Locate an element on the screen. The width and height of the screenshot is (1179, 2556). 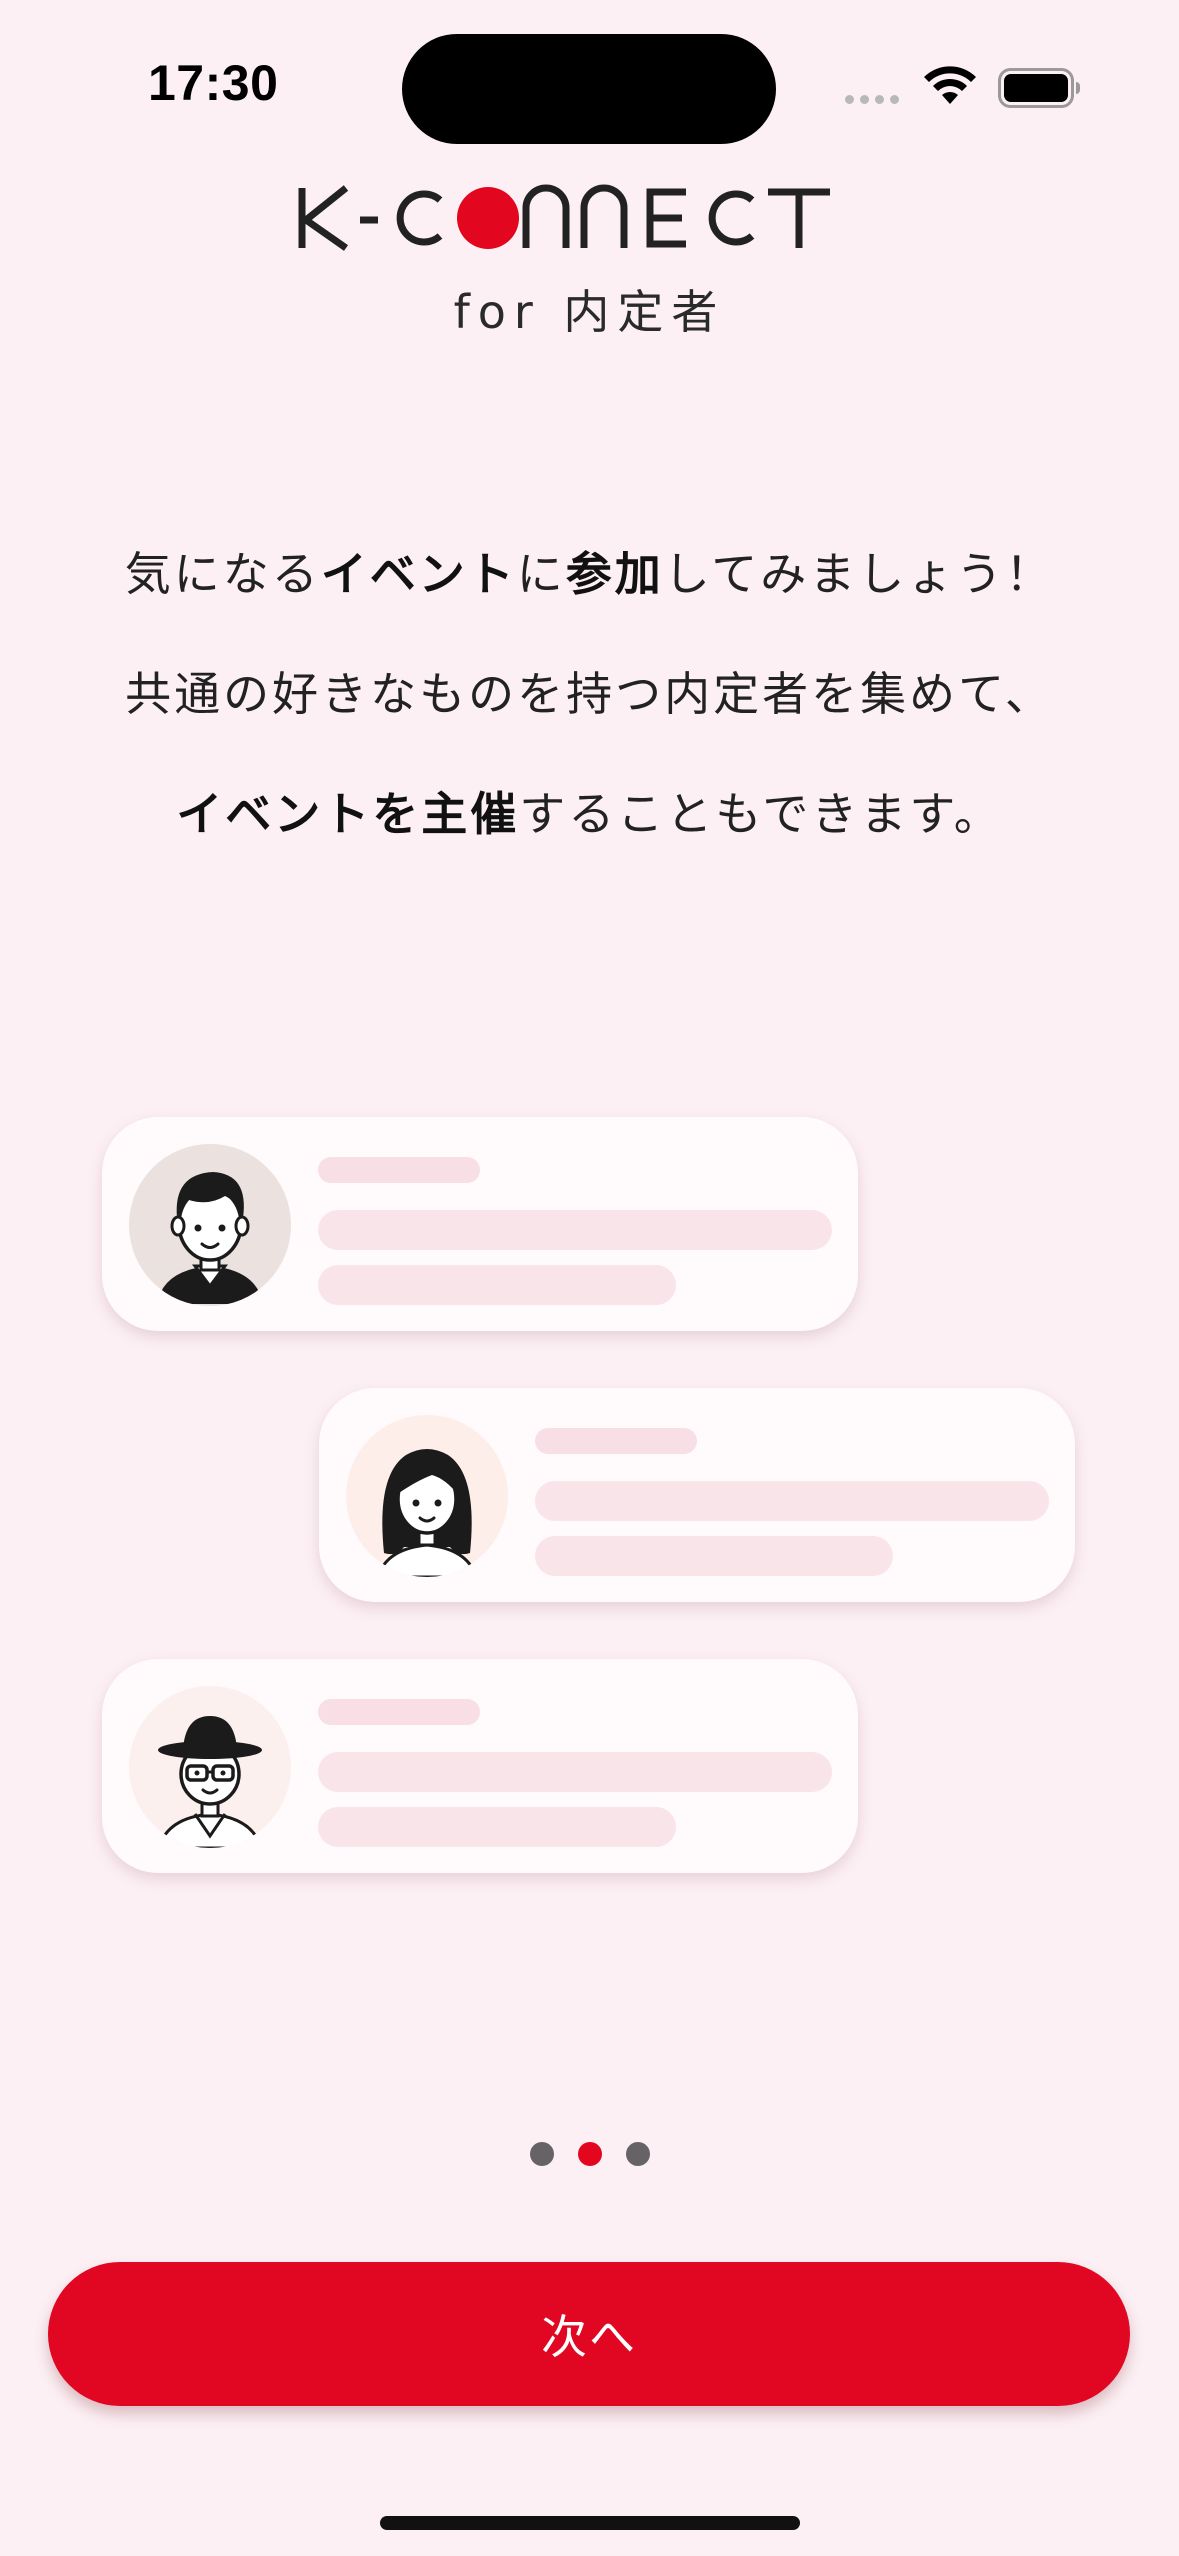
home-indicator is located at coordinates (590, 2523).